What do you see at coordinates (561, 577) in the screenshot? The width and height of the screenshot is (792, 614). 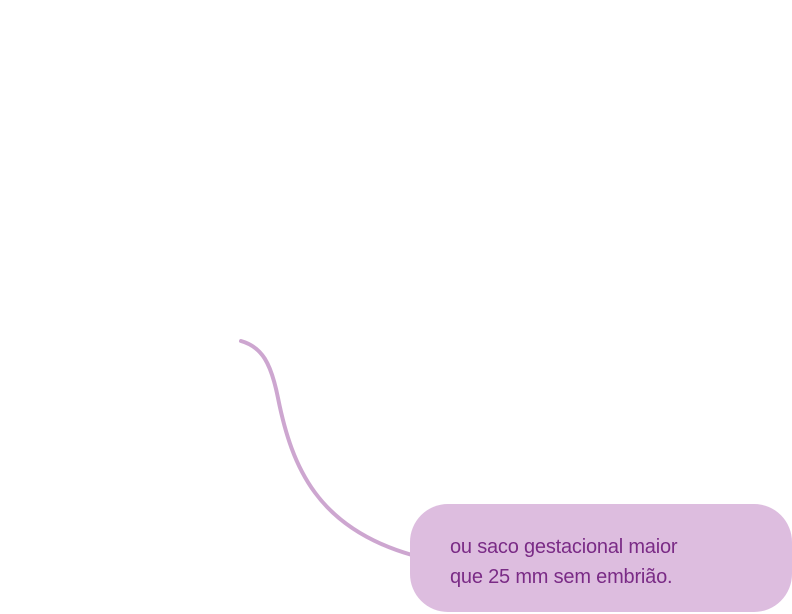 I see `topic-text-line-2: que 25 mm sem embrião.` at bounding box center [561, 577].